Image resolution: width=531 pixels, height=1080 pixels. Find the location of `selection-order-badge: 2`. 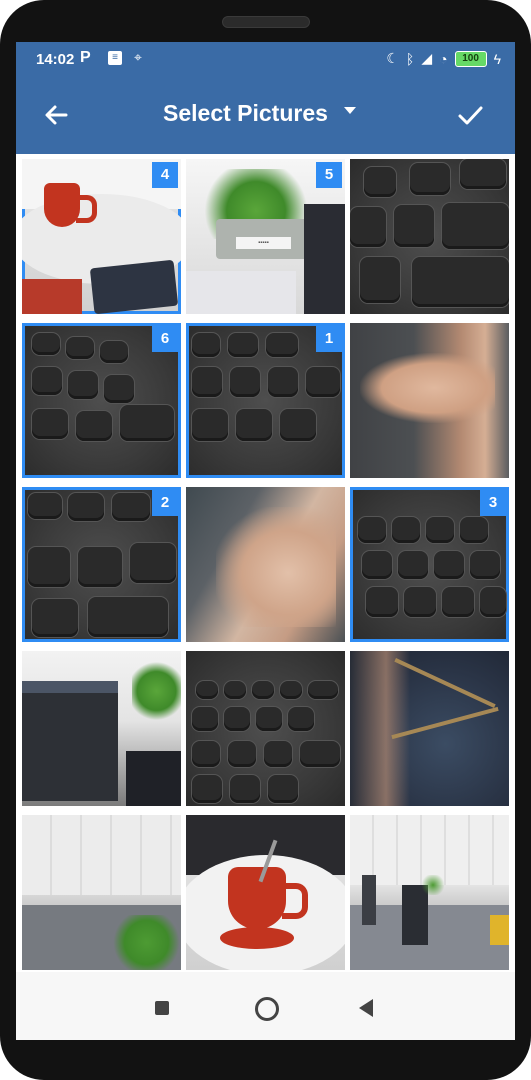

selection-order-badge: 2 is located at coordinates (165, 503).